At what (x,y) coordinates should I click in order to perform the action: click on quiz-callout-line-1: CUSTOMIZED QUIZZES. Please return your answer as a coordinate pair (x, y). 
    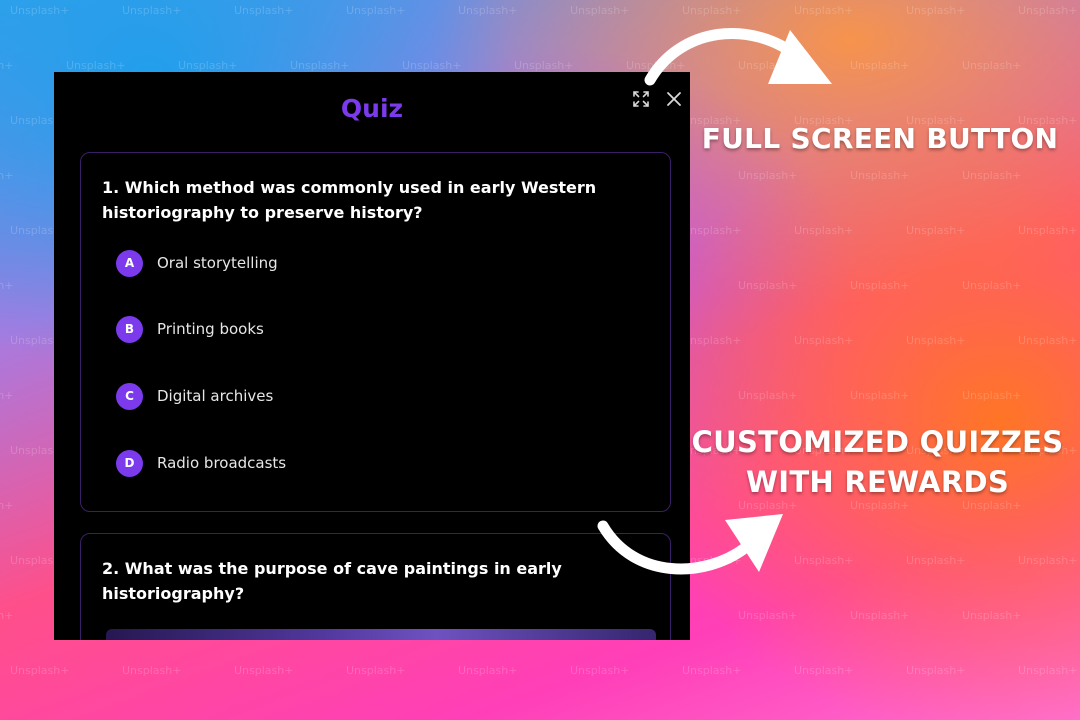
    Looking at the image, I should click on (877, 442).